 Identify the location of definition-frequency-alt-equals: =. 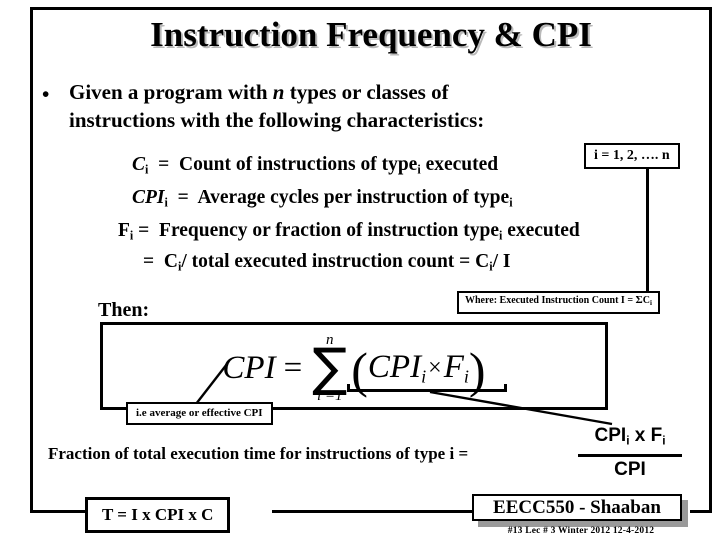
(149, 261).